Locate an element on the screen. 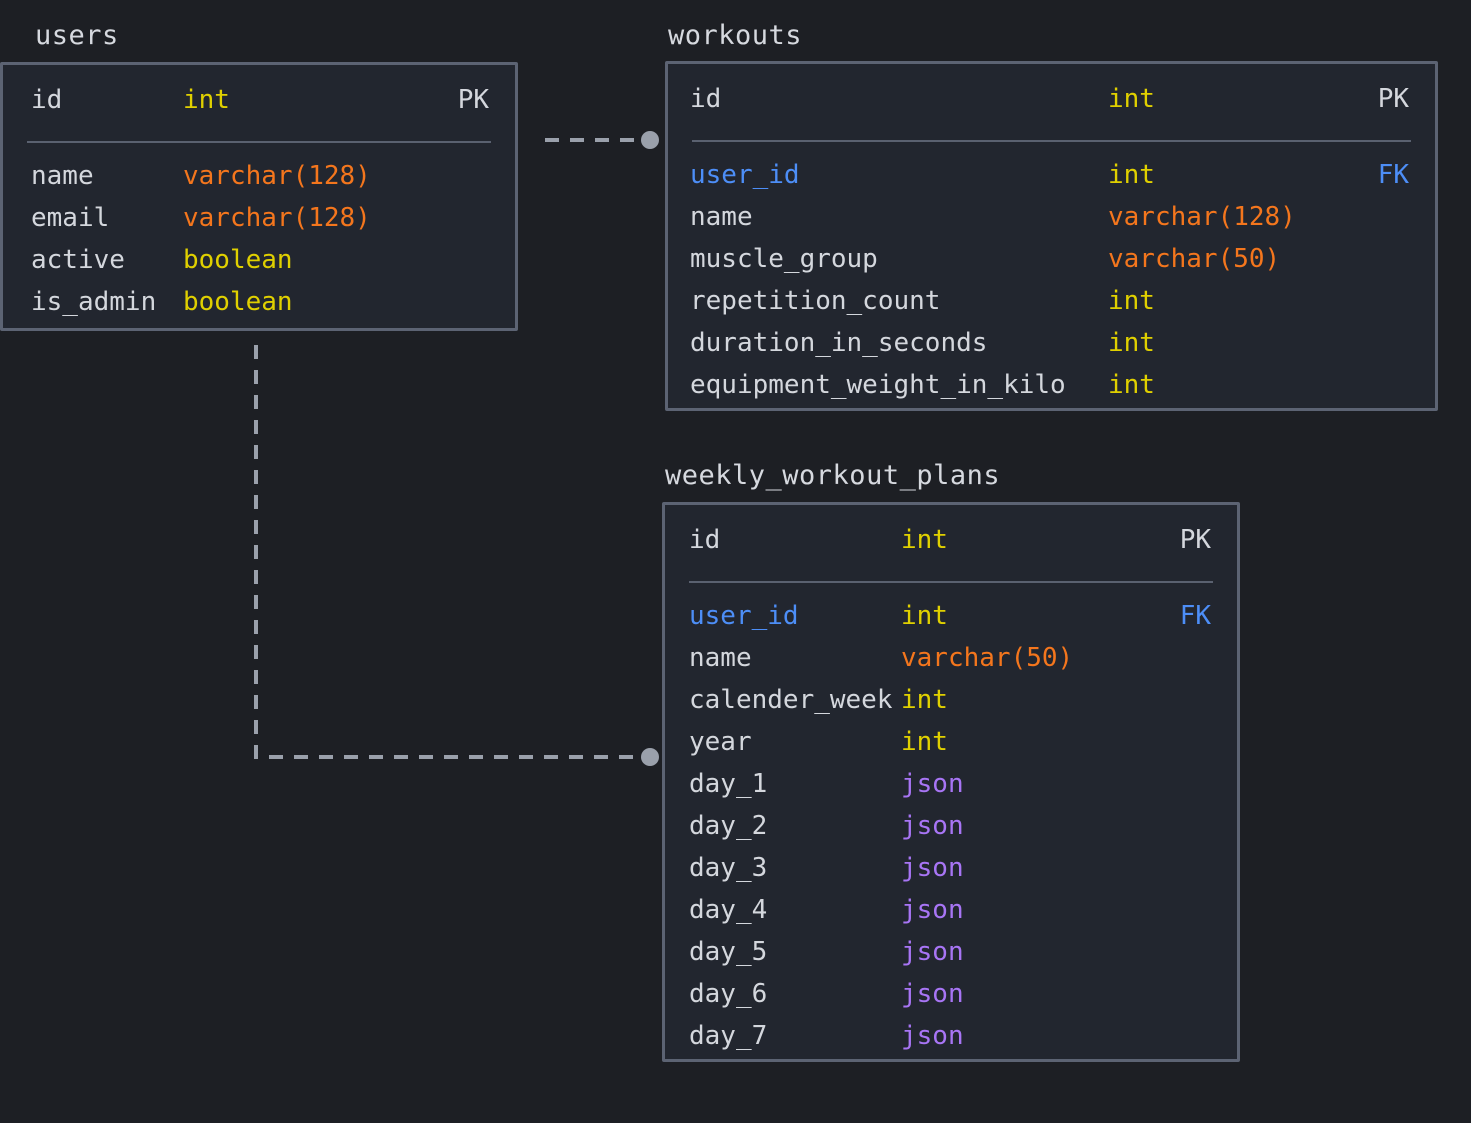 This screenshot has height=1123, width=1471. table-row: day_6 json is located at coordinates (951, 1002).